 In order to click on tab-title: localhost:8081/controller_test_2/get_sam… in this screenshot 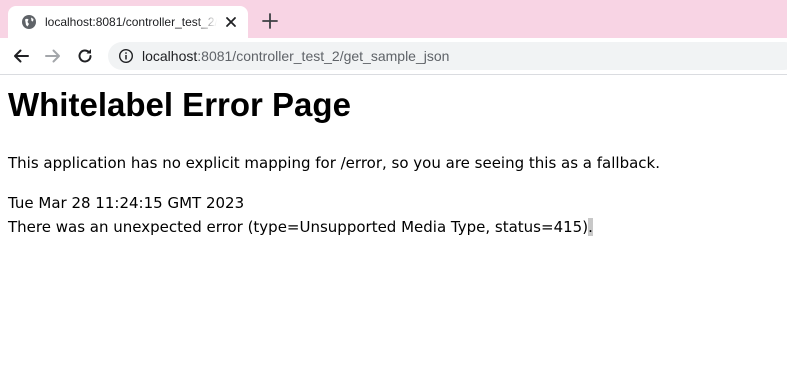, I will do `click(131, 22)`.